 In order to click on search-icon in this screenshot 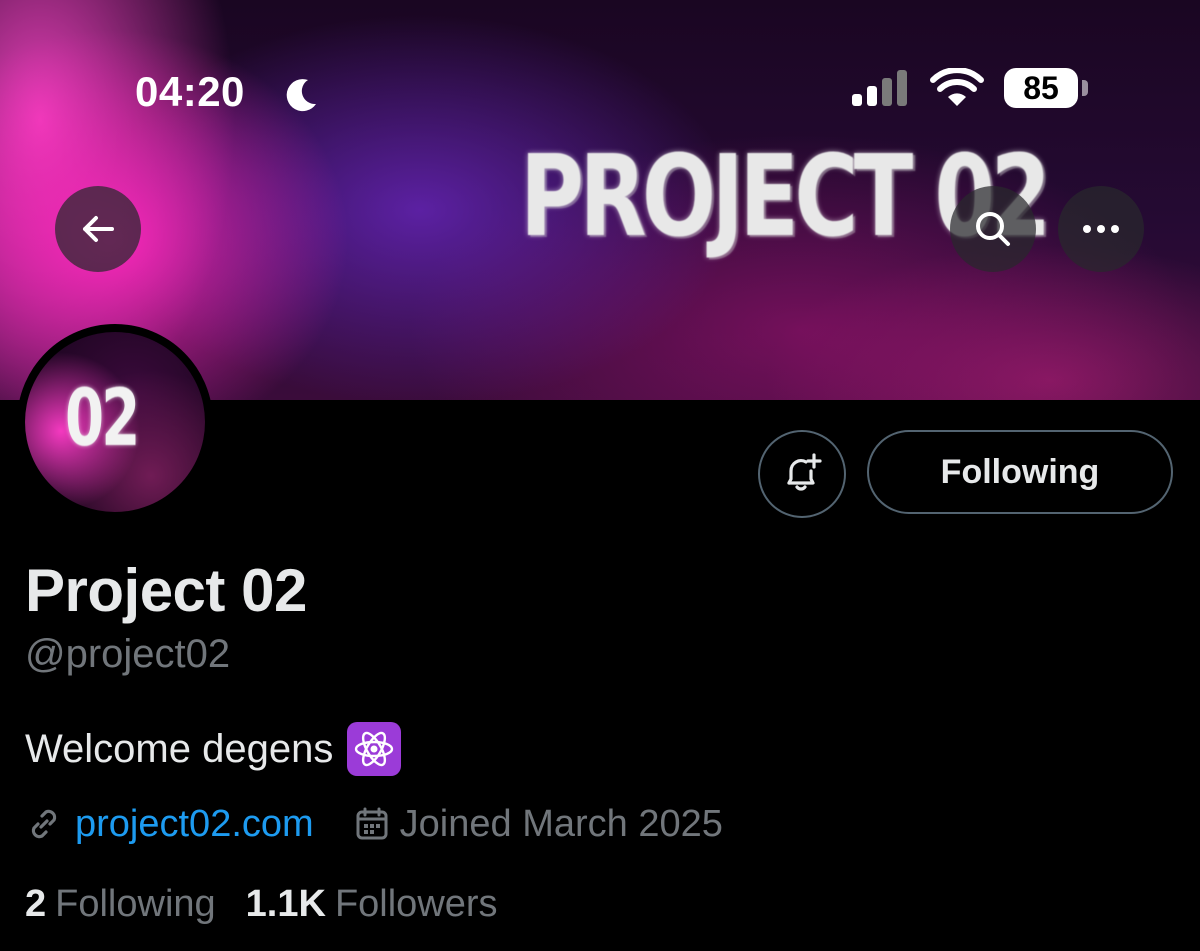, I will do `click(993, 229)`.